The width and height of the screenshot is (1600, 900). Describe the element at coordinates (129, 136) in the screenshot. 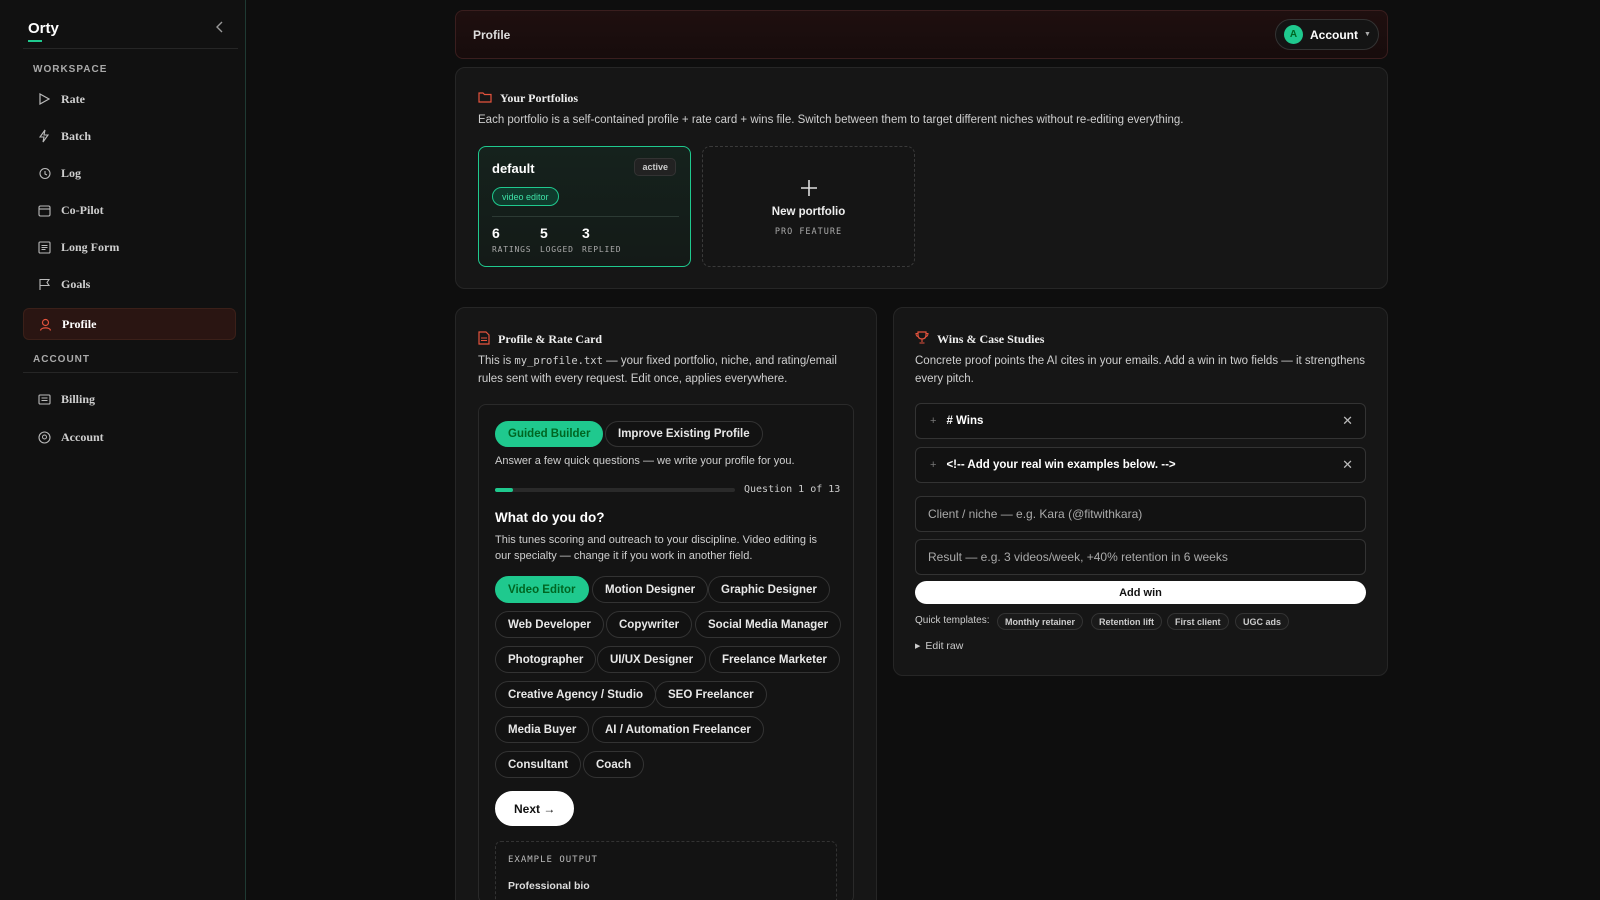

I see `sidebar-item-batch: Batch` at that location.